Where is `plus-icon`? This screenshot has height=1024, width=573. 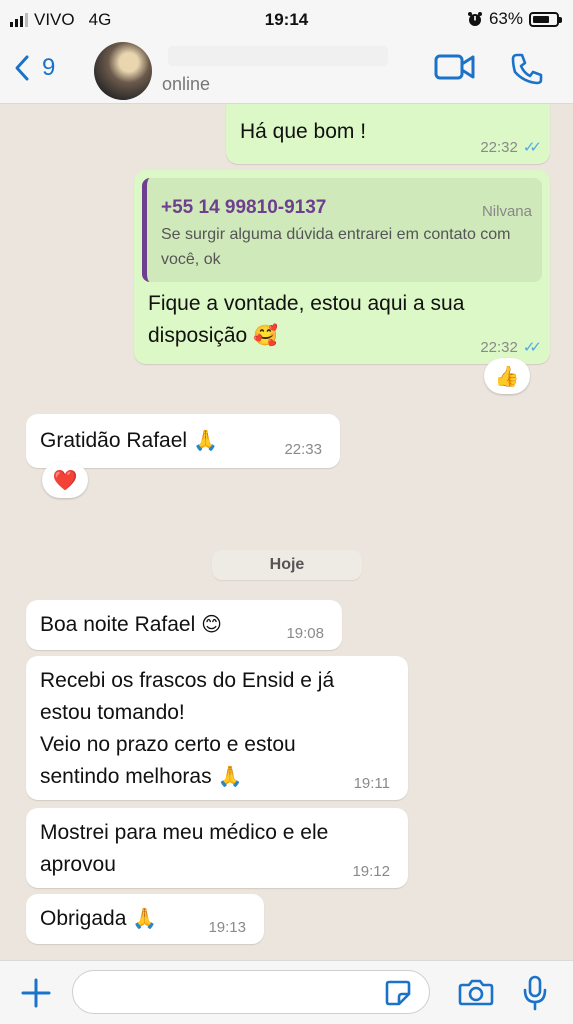
plus-icon is located at coordinates (36, 993).